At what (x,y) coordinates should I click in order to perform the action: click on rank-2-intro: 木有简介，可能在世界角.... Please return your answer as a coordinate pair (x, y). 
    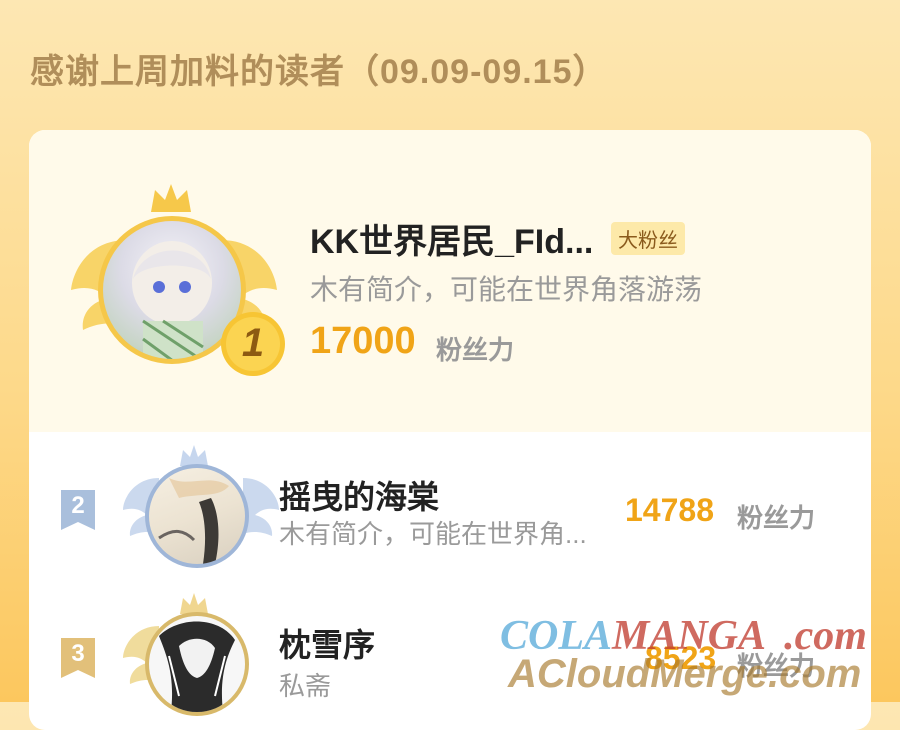
    Looking at the image, I should click on (433, 534).